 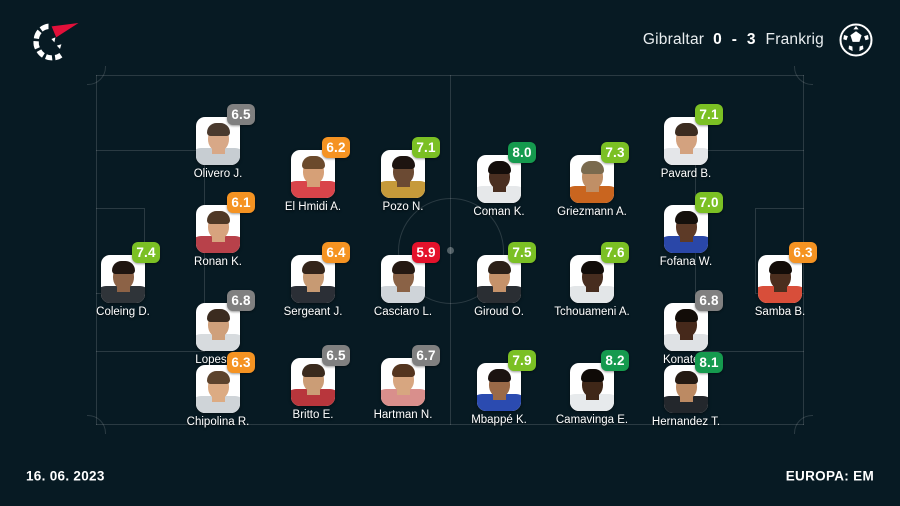 What do you see at coordinates (803, 252) in the screenshot?
I see `player-rating-badge: 6.3` at bounding box center [803, 252].